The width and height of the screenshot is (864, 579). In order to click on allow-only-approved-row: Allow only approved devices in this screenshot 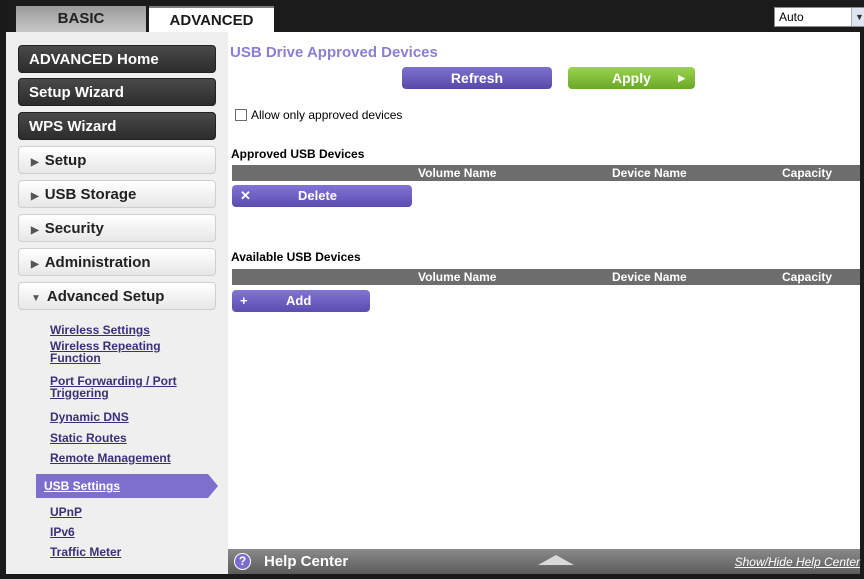, I will do `click(318, 115)`.